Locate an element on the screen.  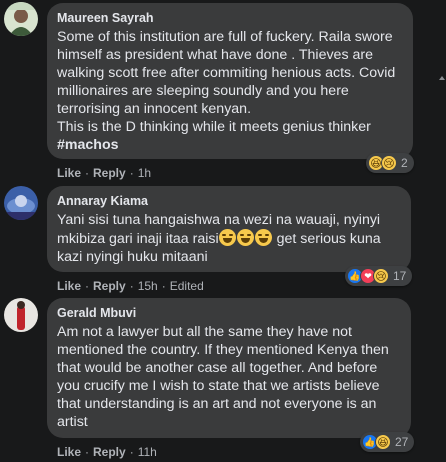
hashtag-link: #machos is located at coordinates (88, 145).